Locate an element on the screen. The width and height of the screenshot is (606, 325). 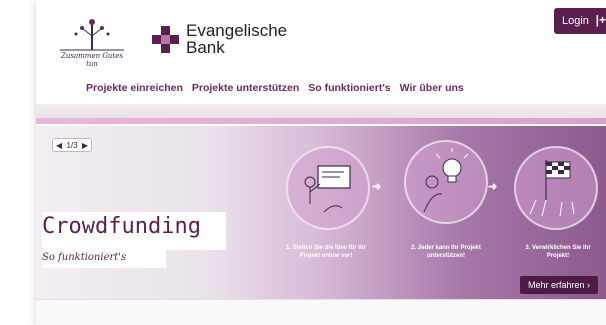
crowdfunding-title-box: Crowdfunding is located at coordinates (134, 231).